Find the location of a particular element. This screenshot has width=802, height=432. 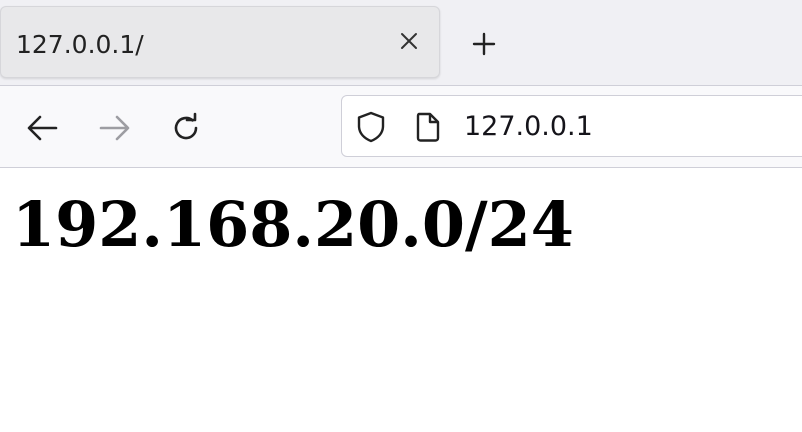

reload-icon is located at coordinates (186, 128).